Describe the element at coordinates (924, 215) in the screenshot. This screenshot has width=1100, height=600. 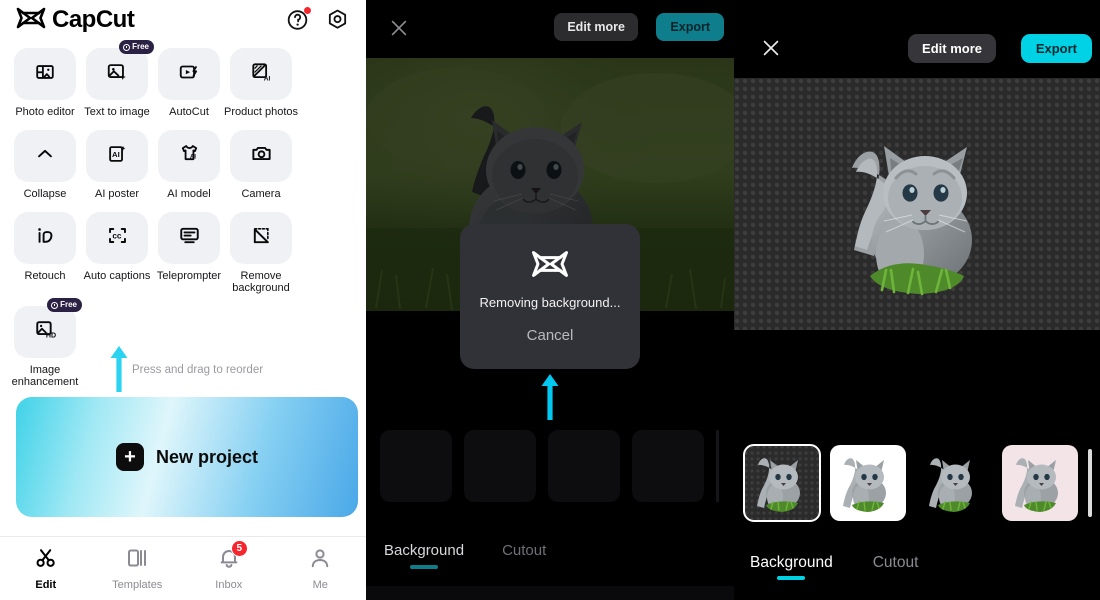
I see `cutout-kitten-preview` at that location.